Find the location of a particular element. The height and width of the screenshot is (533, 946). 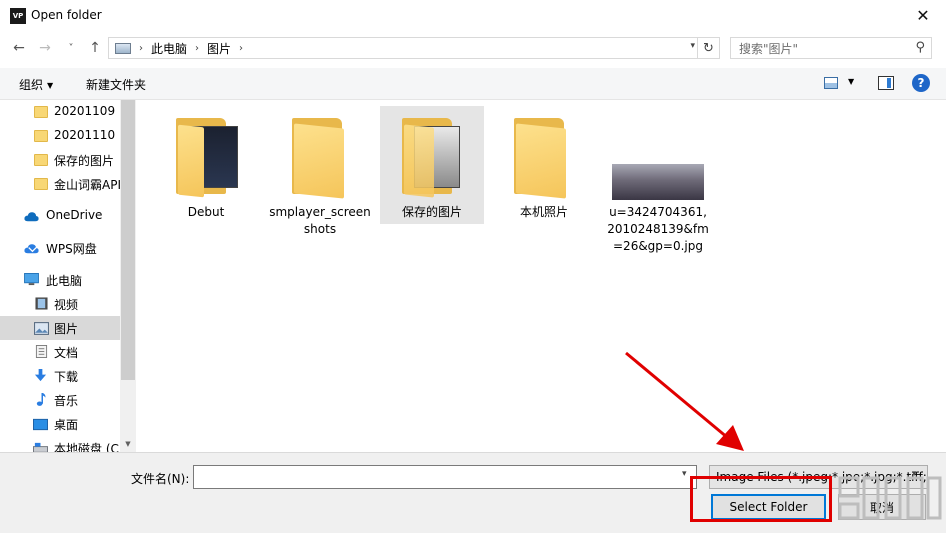

sidebar-item-label: 20201109 is located at coordinates (85, 111).